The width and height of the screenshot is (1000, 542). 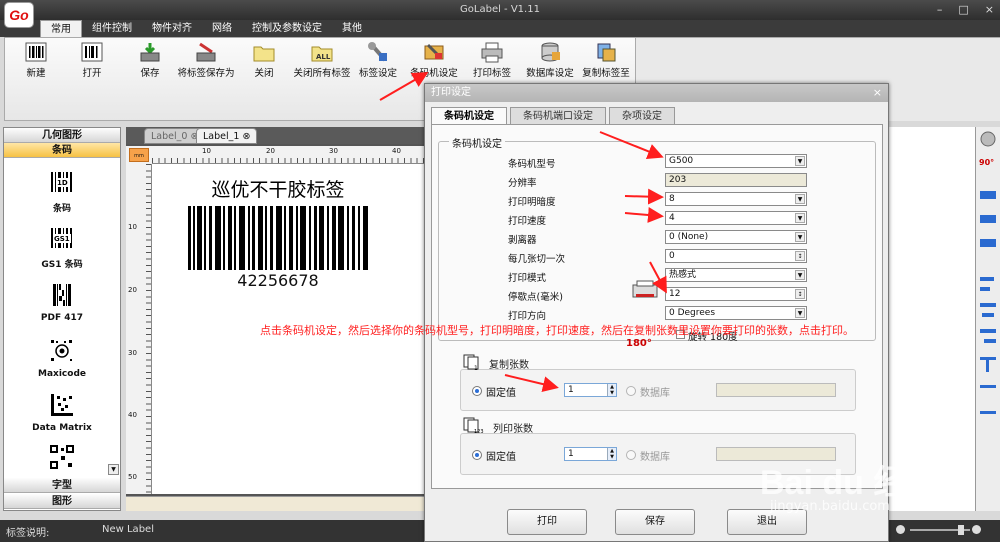 I want to click on barcode-open-icon, so click(x=92, y=52).